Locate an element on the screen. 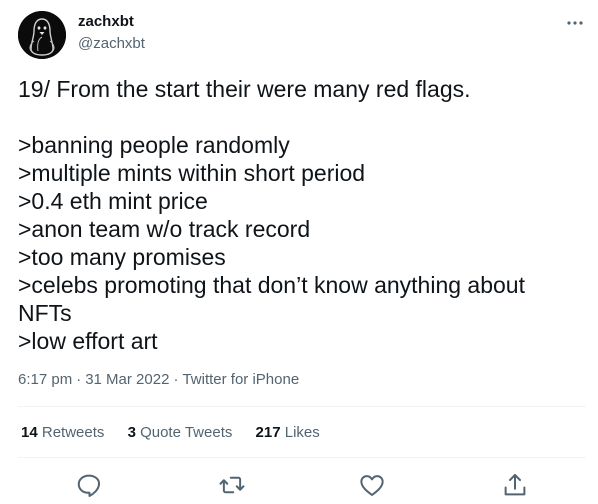  retweets-label: Retweets is located at coordinates (73, 432).